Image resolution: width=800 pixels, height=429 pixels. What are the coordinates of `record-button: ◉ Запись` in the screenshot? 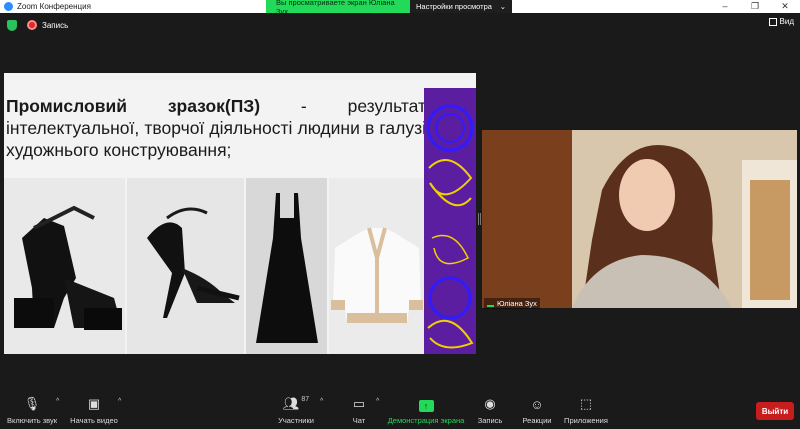 It's located at (490, 410).